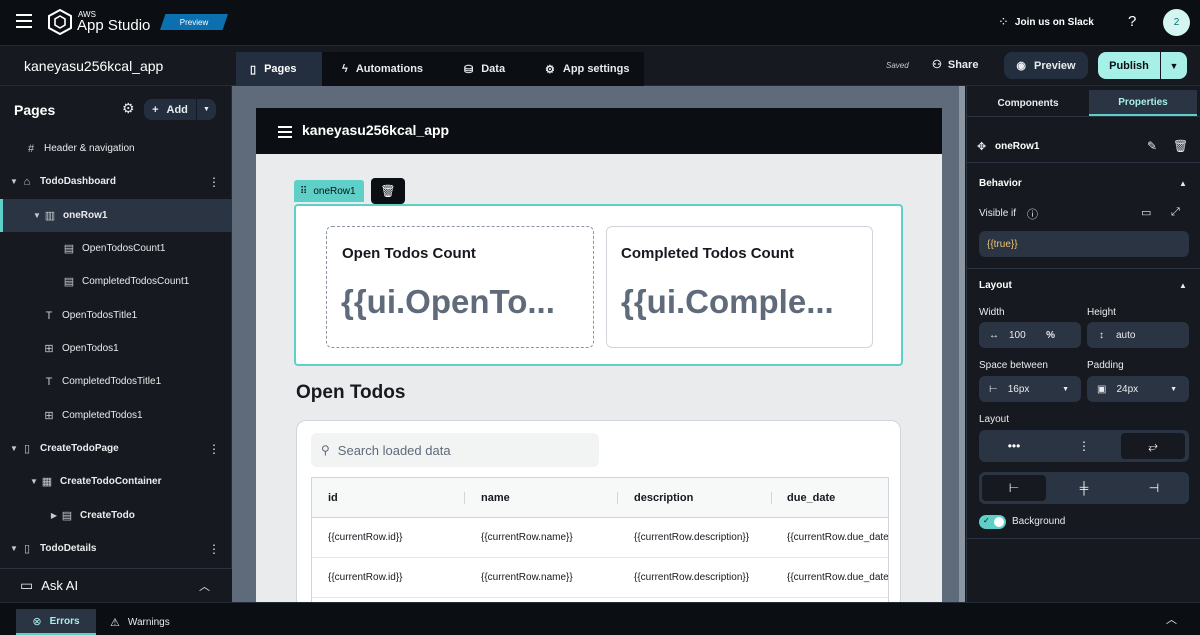 The height and width of the screenshot is (635, 1200). I want to click on delete-component-button: 🗑, so click(388, 191).